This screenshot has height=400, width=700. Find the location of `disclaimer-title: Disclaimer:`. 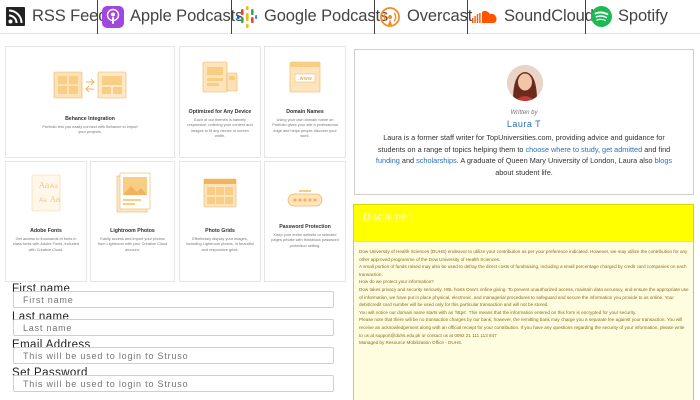

disclaimer-title: Disclaimer: is located at coordinates (388, 217).